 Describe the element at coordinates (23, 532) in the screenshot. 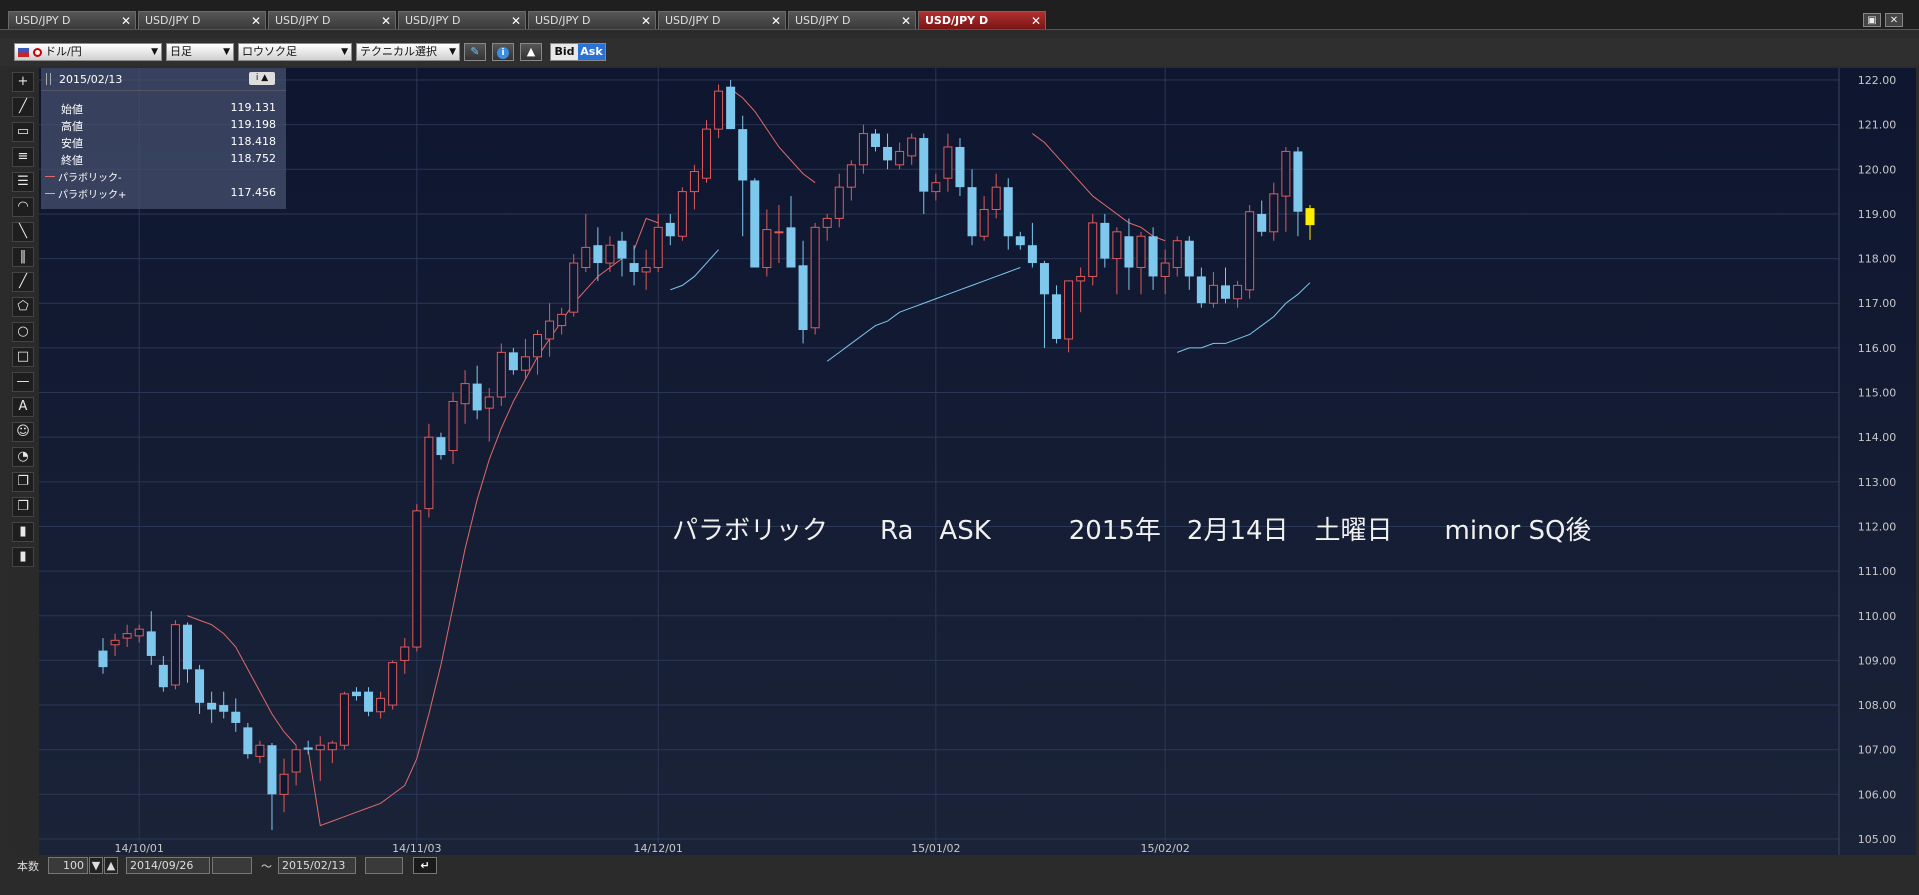

I see `eraser-icon: ▮` at that location.